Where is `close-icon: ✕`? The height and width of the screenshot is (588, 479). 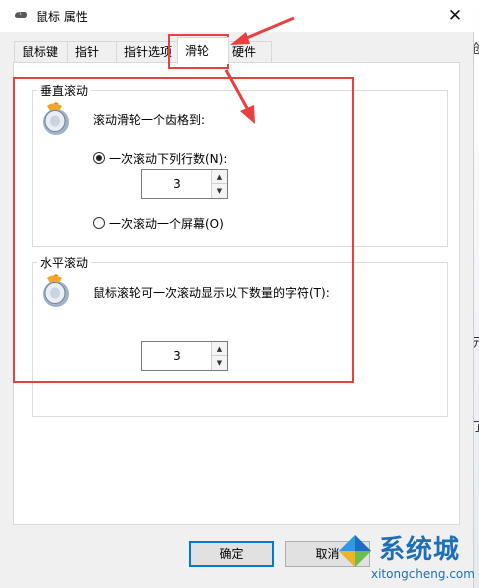 close-icon: ✕ is located at coordinates (455, 16).